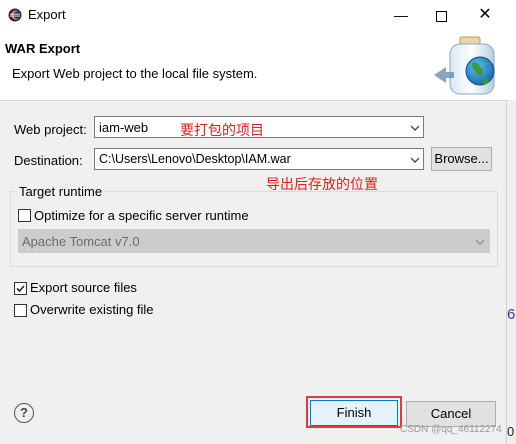 The width and height of the screenshot is (516, 444). I want to click on close-icon: ✕, so click(485, 14).